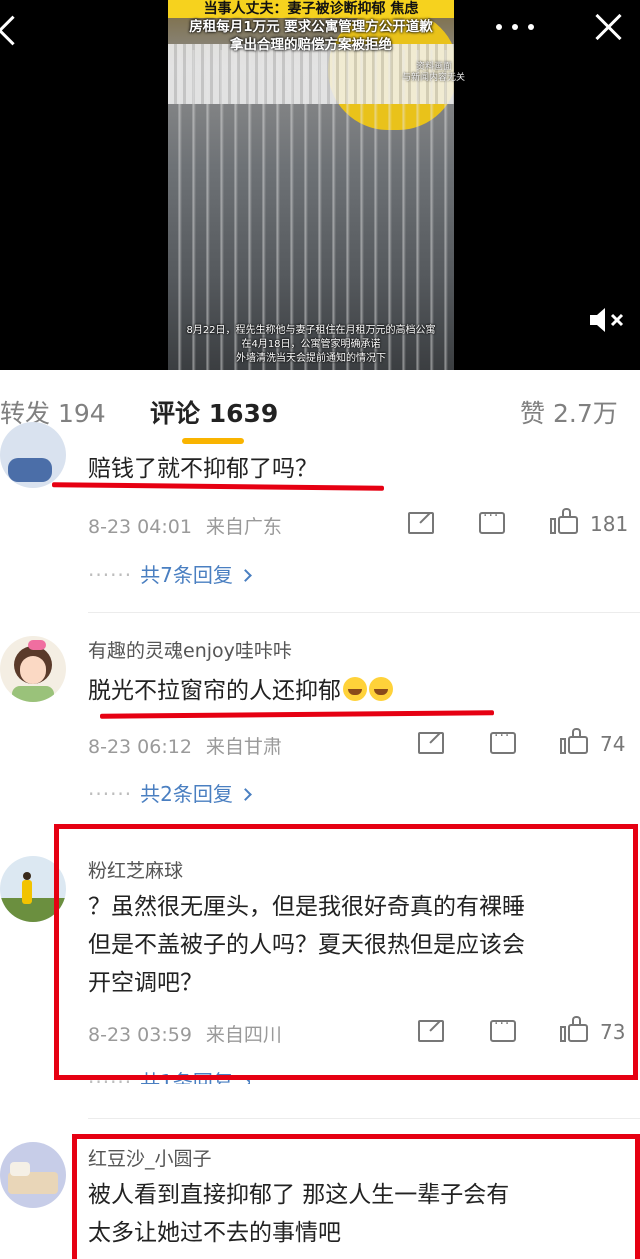 Image resolution: width=640 pixels, height=1259 pixels. I want to click on comment-text-wrap: 脱光不拉窗帘的人还抑郁, so click(240, 691).